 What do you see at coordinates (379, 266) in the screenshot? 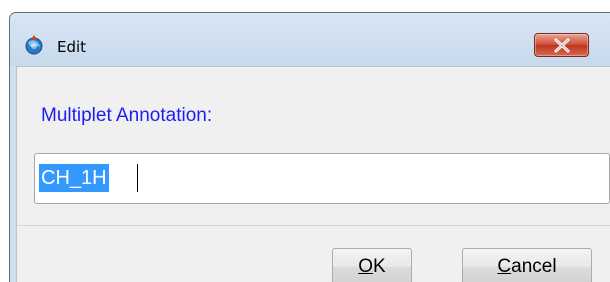
I see `ok-label-rest: K` at bounding box center [379, 266].